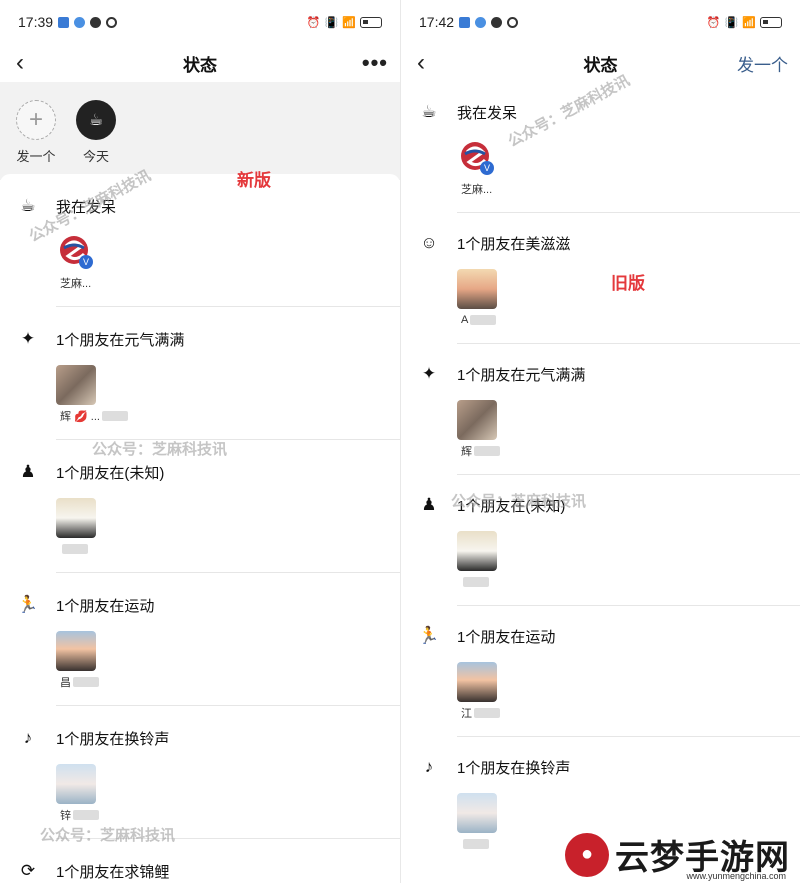  Describe the element at coordinates (313, 22) in the screenshot. I see `alarm-icon: ⏰` at that location.